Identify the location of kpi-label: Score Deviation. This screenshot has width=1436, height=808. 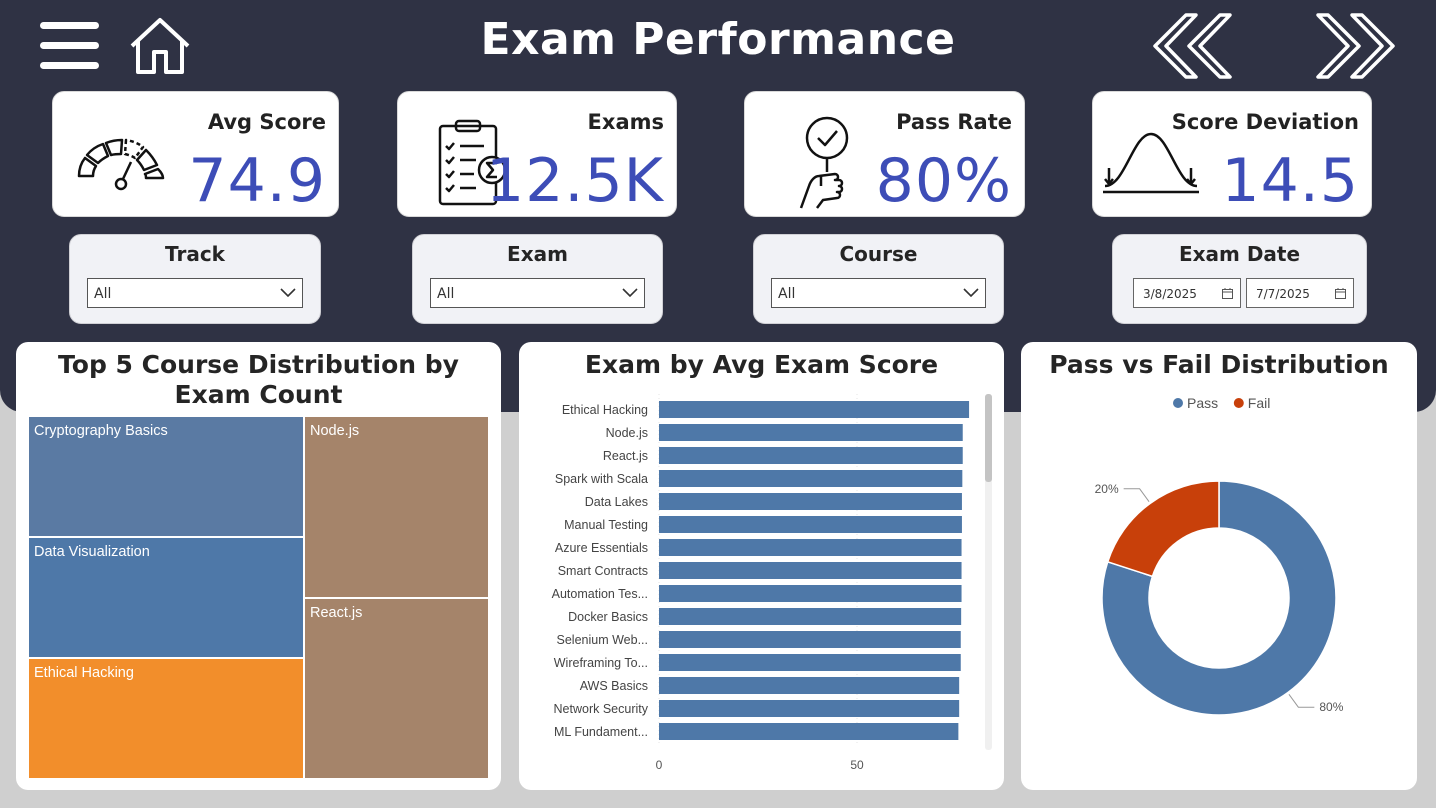
(1265, 122).